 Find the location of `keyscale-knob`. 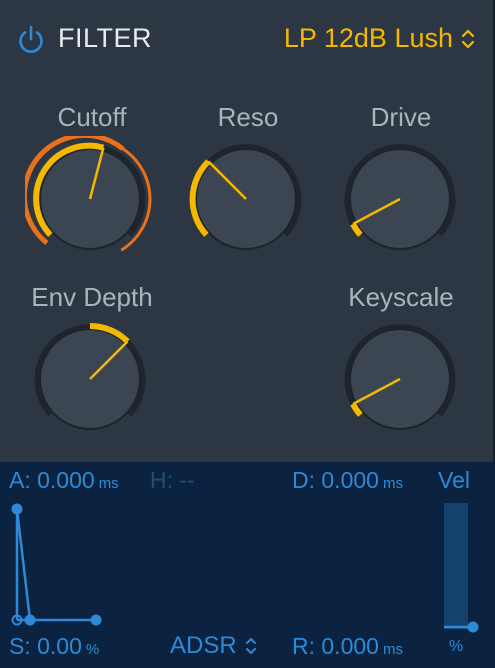

keyscale-knob is located at coordinates (400, 381).